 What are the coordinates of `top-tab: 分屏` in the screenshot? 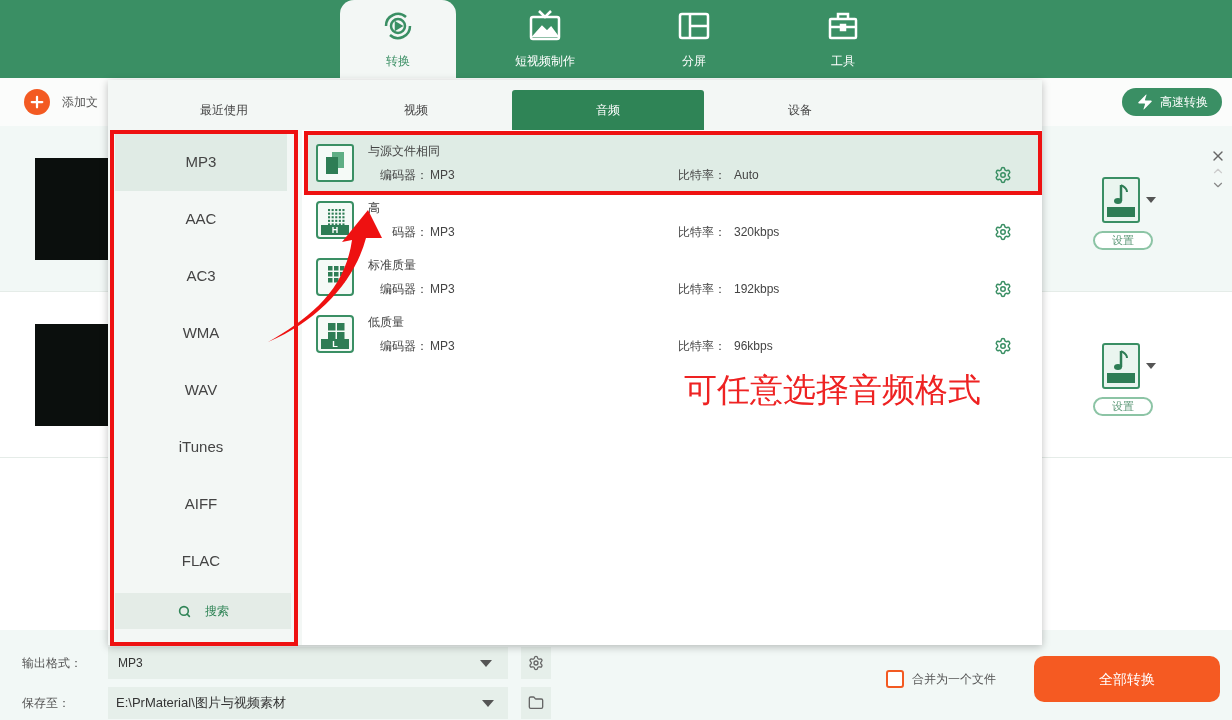 It's located at (694, 39).